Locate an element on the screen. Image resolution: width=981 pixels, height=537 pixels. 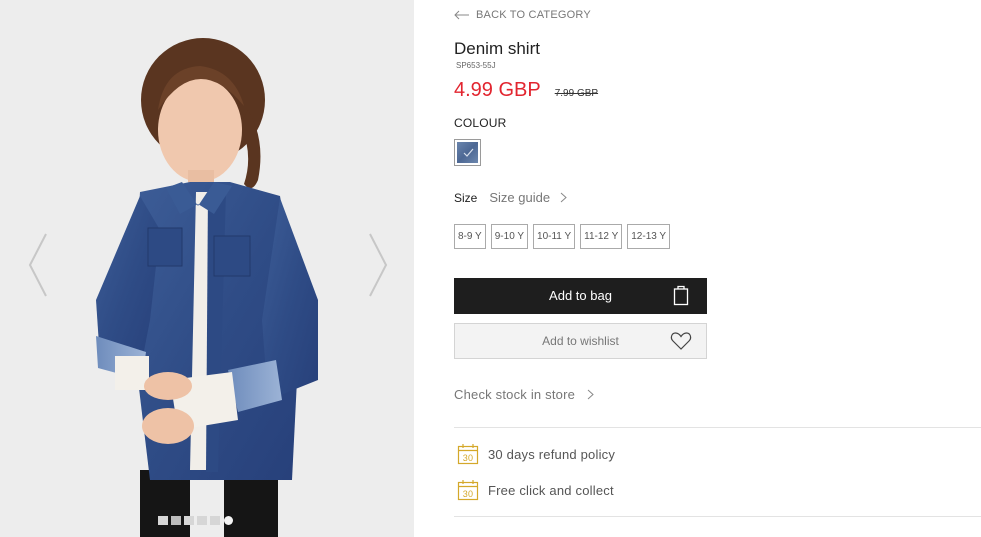
arrow-left-icon is located at coordinates (461, 15).